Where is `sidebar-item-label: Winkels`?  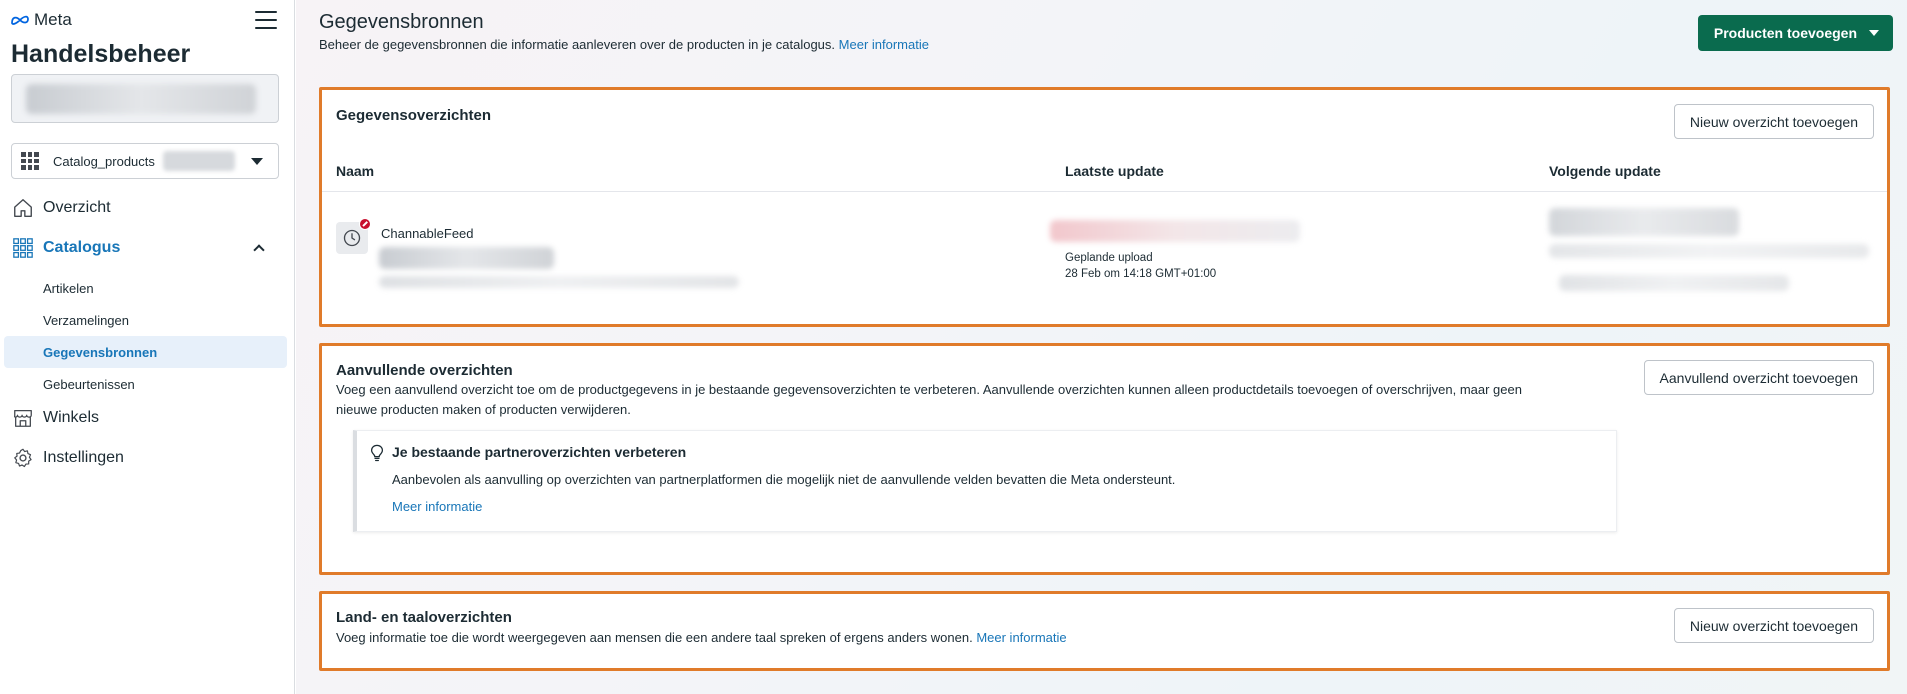
sidebar-item-label: Winkels is located at coordinates (71, 417).